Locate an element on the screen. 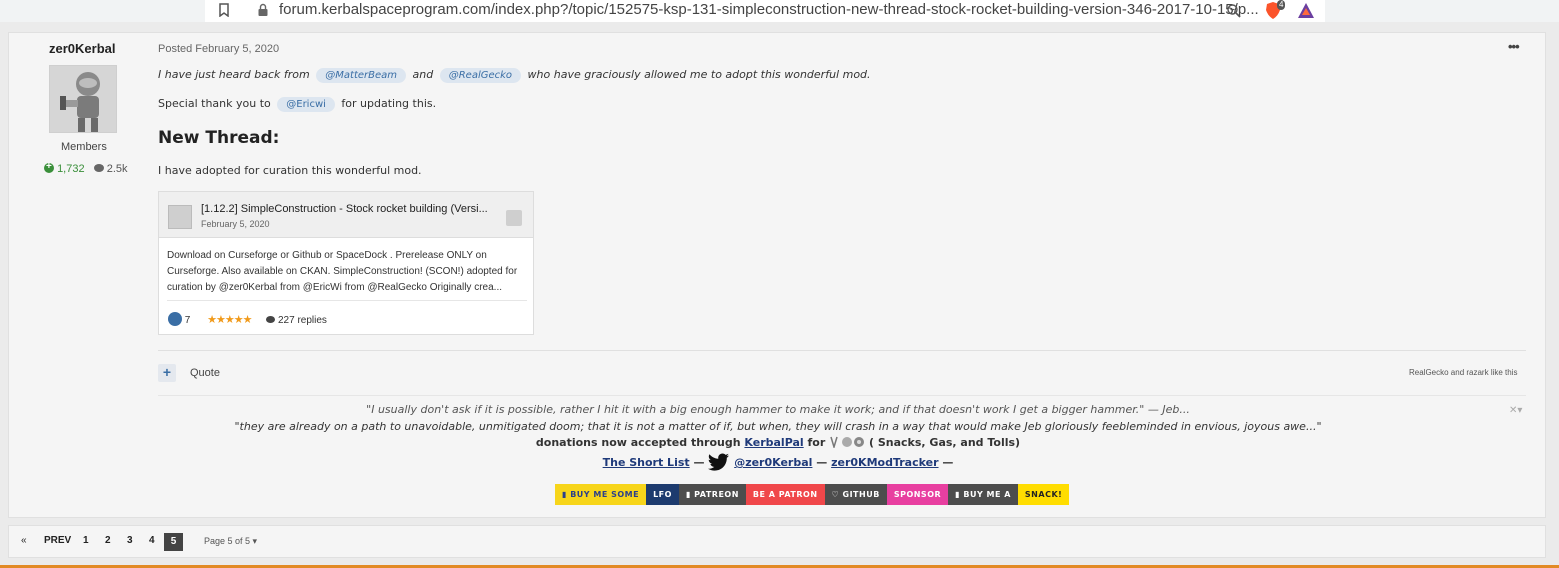 This screenshot has width=1559, height=568. pagination: « PREV 1 2 3 4 5 Page 5 of 5 ▾ is located at coordinates (777, 541).